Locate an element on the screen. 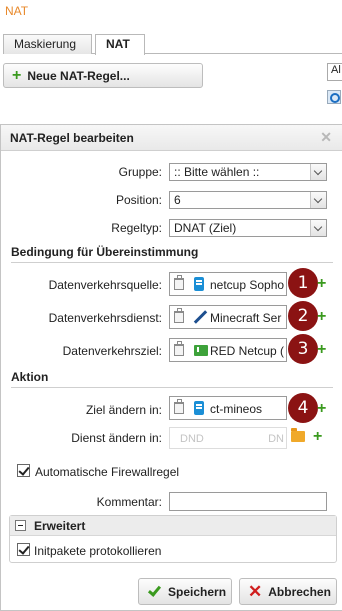 Image resolution: width=342 pixels, height=611 pixels. plus-icon: + is located at coordinates (17, 75).